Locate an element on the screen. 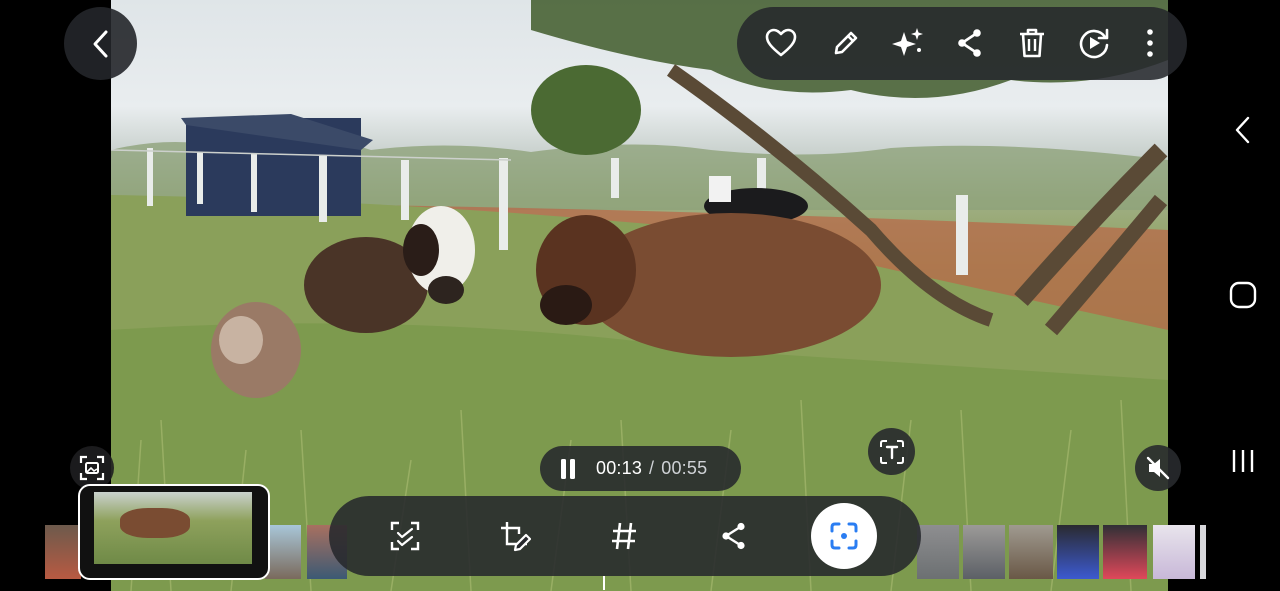  bottom-toolbar is located at coordinates (625, 536).